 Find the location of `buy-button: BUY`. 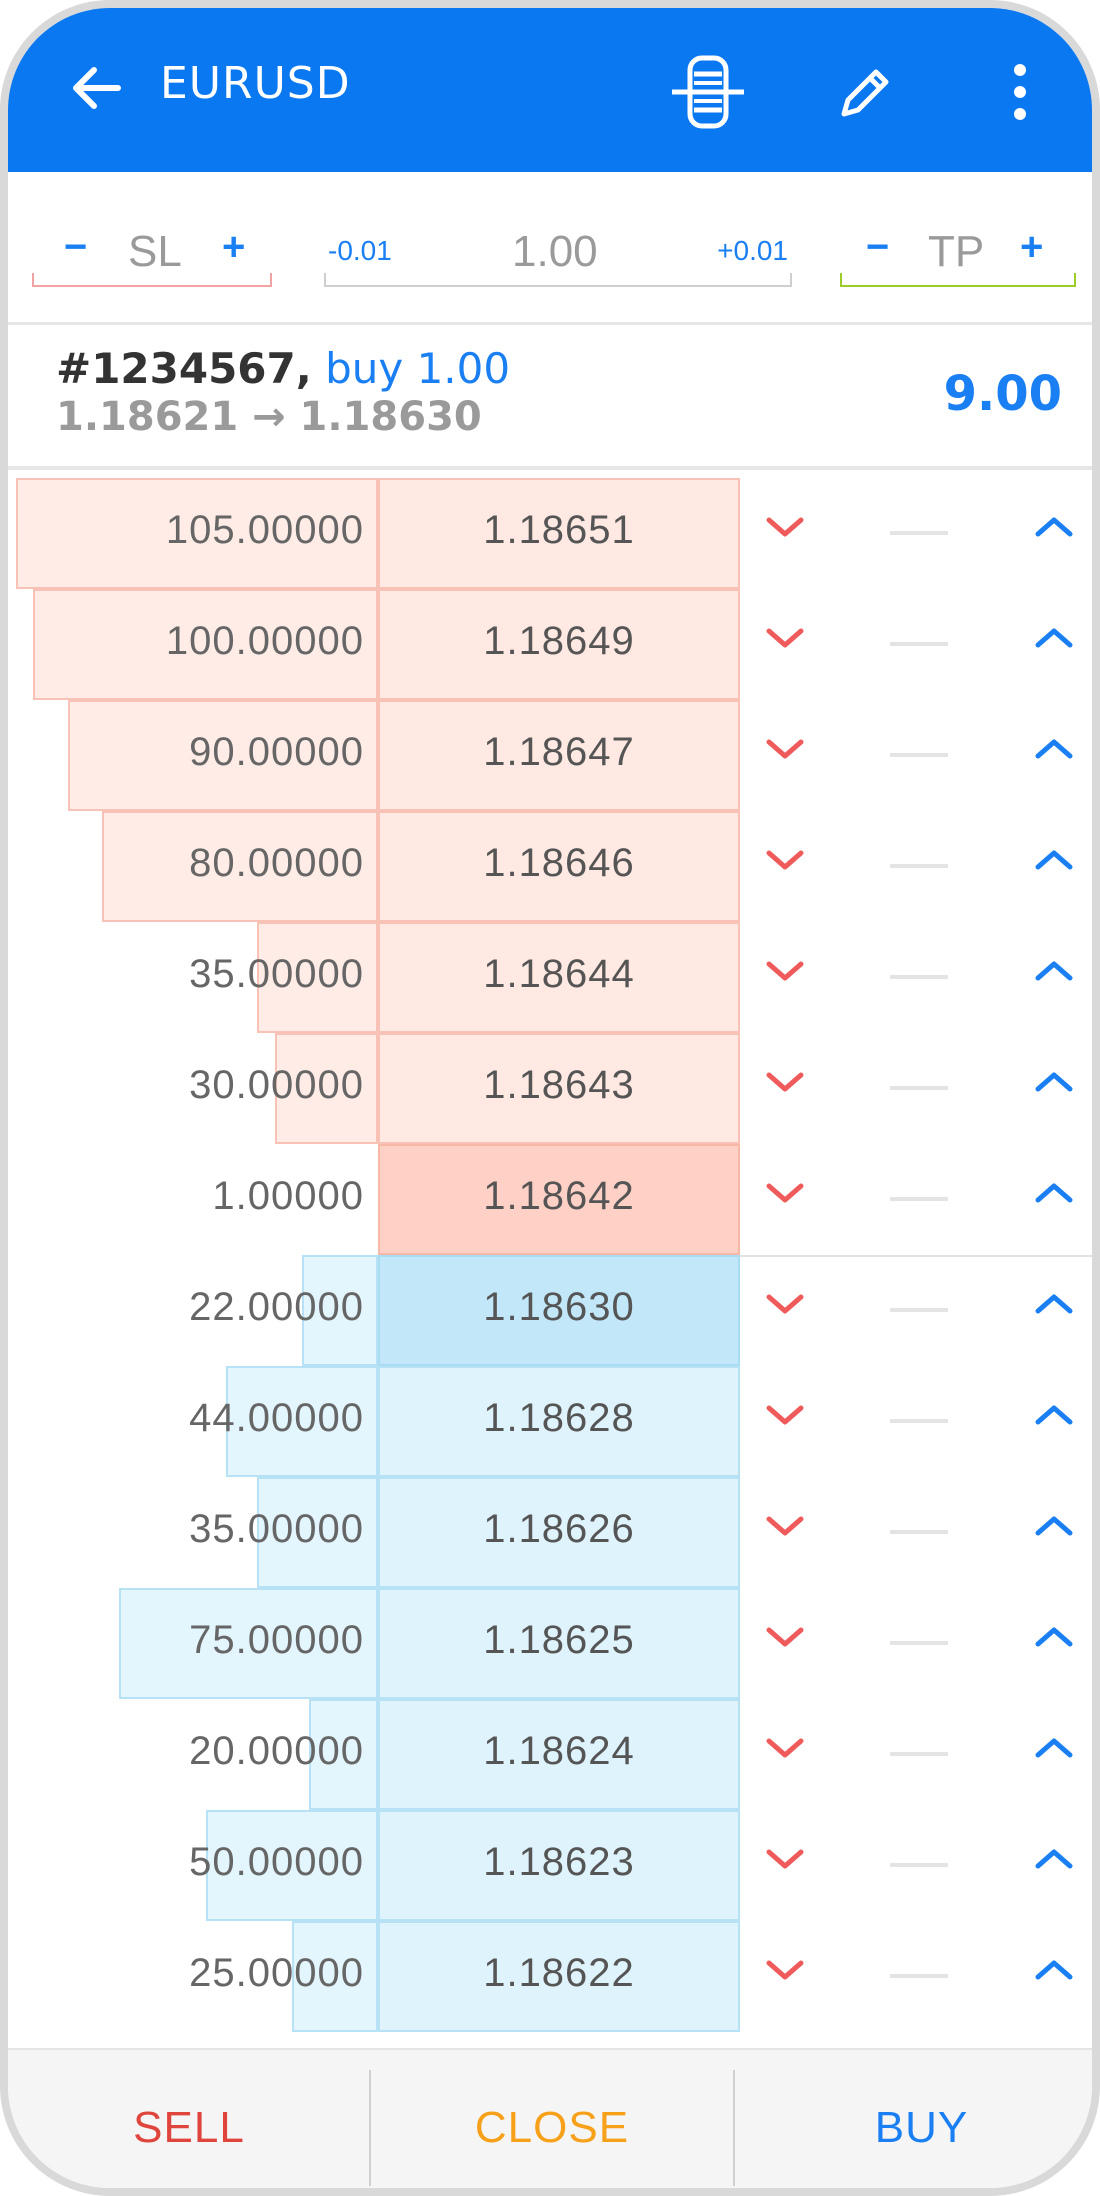

buy-button: BUY is located at coordinates (913, 2119).